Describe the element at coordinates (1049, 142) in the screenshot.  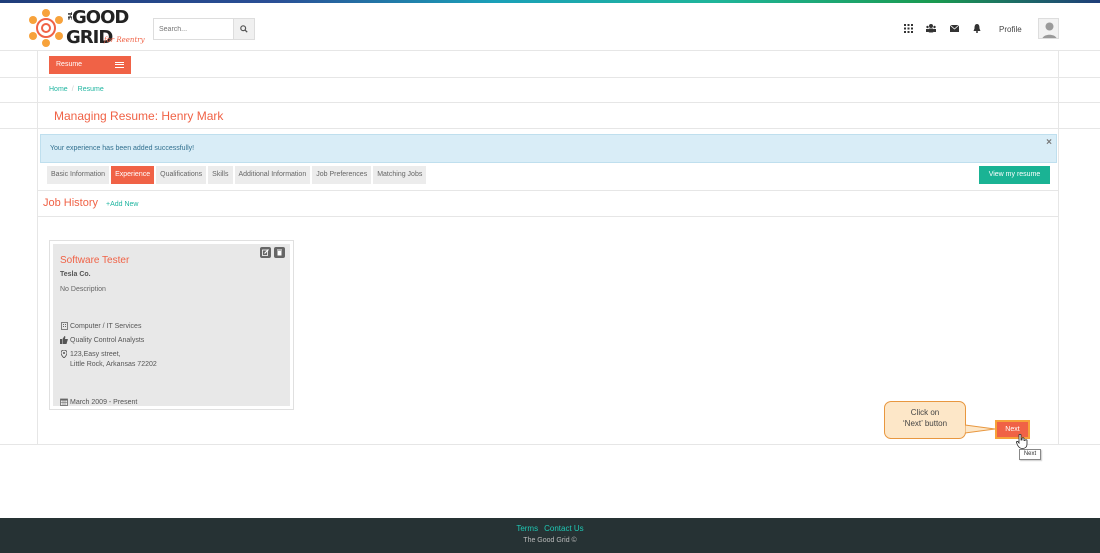
I see `alert-close-button: ×` at that location.